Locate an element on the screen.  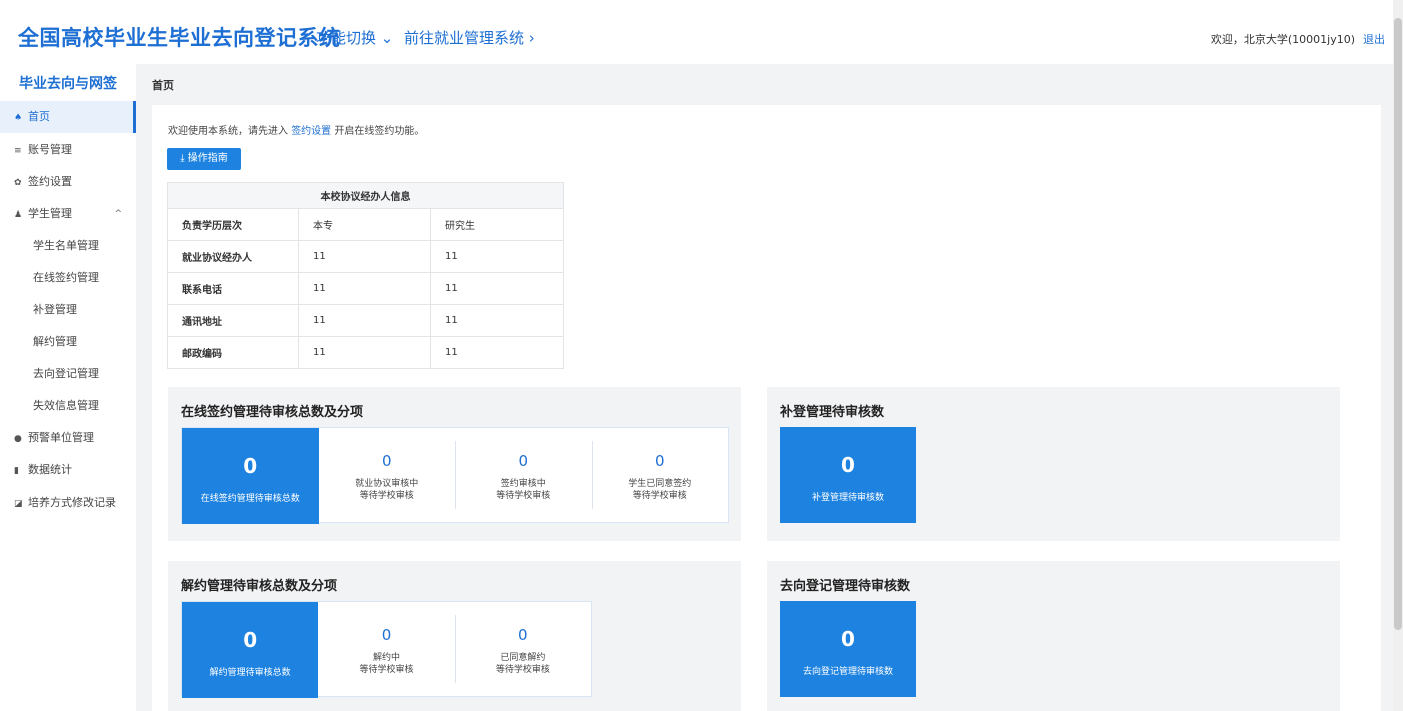
card-title: 在线签约管理待审核总数及分项 is located at coordinates (272, 412).